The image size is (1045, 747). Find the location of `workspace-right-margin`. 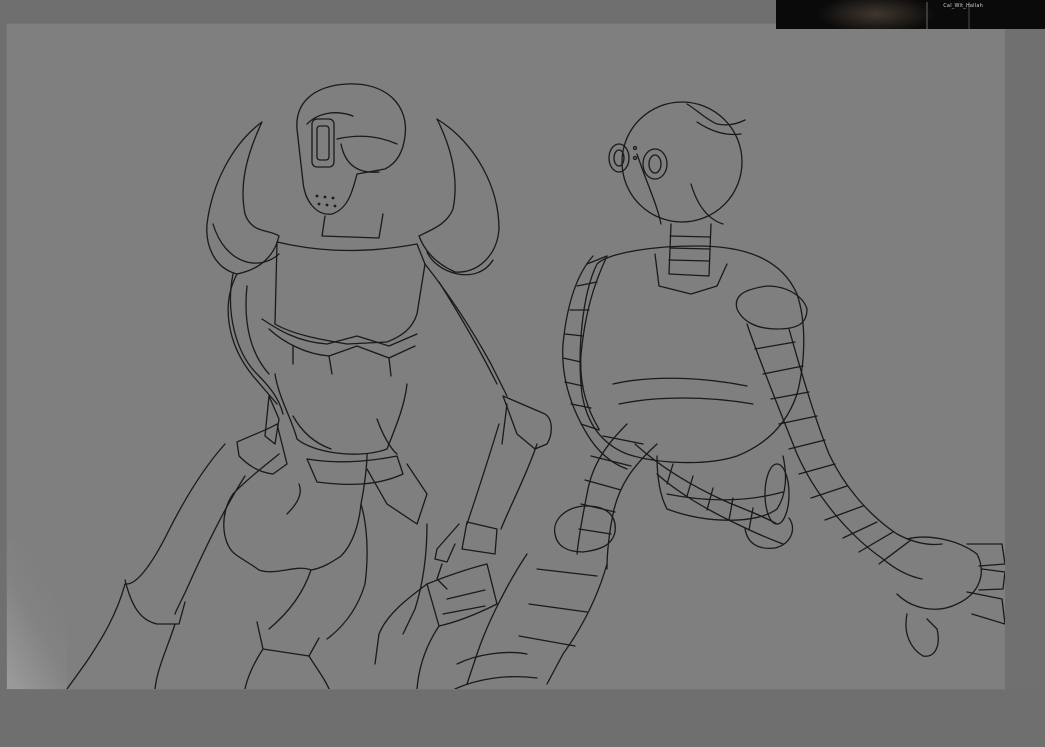

workspace-right-margin is located at coordinates (1025, 356).